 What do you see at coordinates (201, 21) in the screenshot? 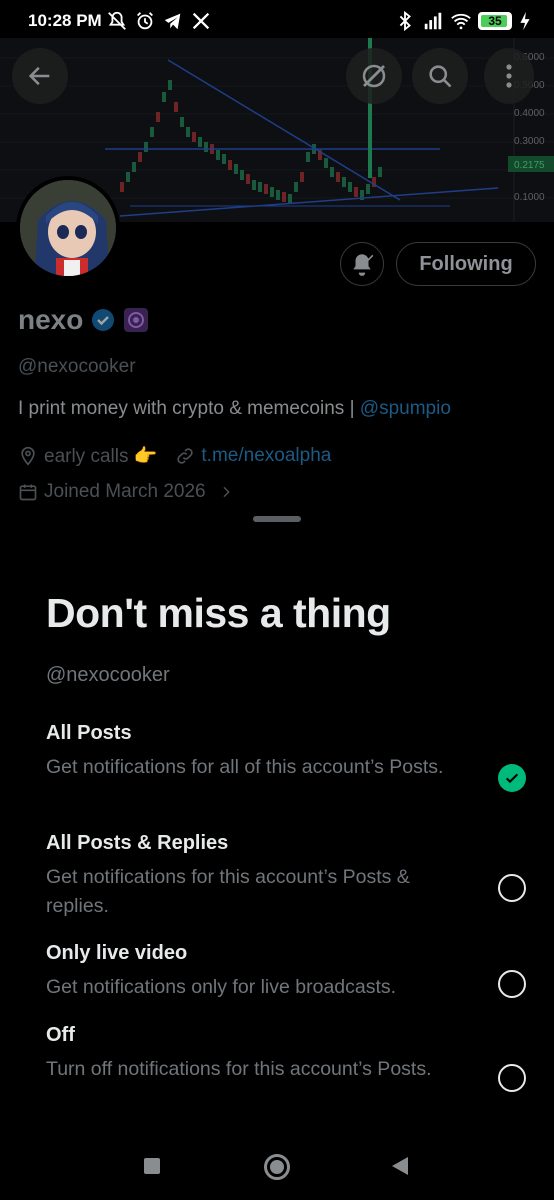
I see `x-logo-icon` at bounding box center [201, 21].